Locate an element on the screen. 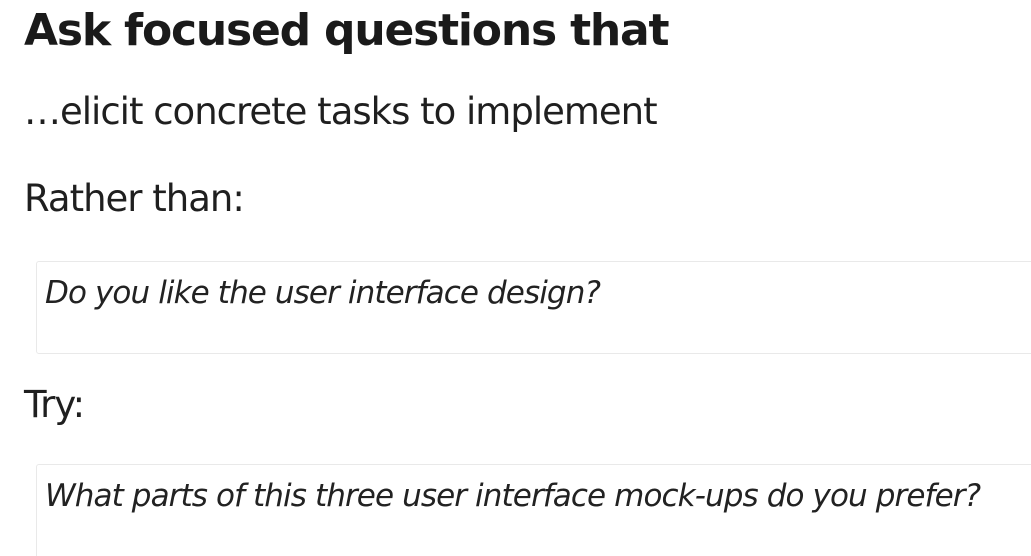 This screenshot has width=1031, height=556. rather-than-label: Rather than: is located at coordinates (134, 198).